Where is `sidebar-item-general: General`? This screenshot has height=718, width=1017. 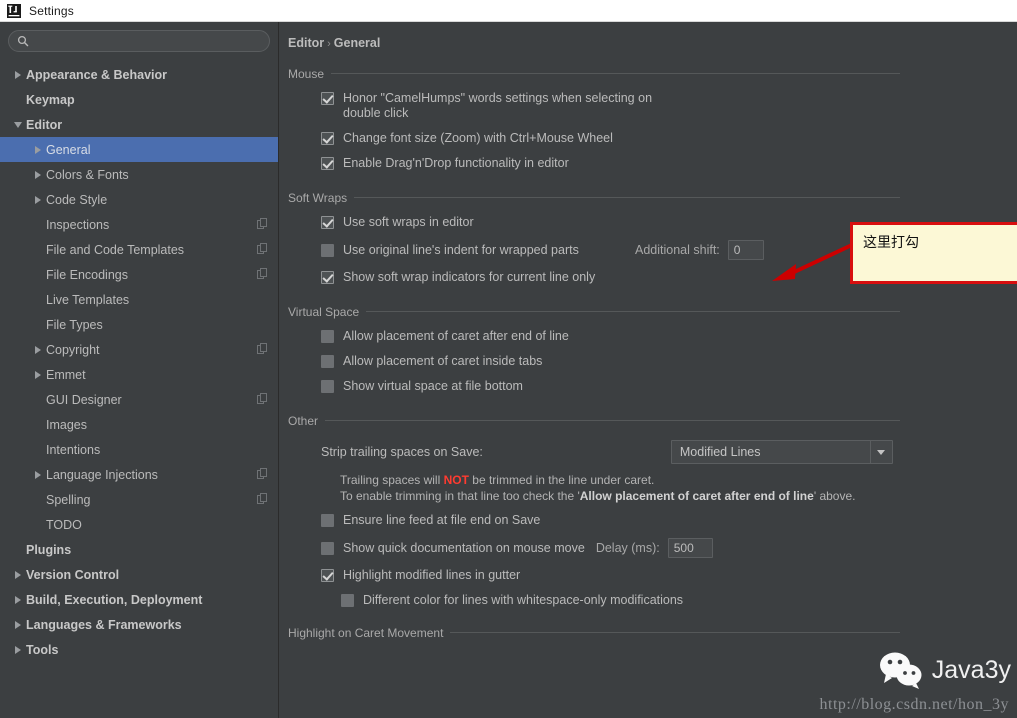
sidebar-item-general: General is located at coordinates (139, 149).